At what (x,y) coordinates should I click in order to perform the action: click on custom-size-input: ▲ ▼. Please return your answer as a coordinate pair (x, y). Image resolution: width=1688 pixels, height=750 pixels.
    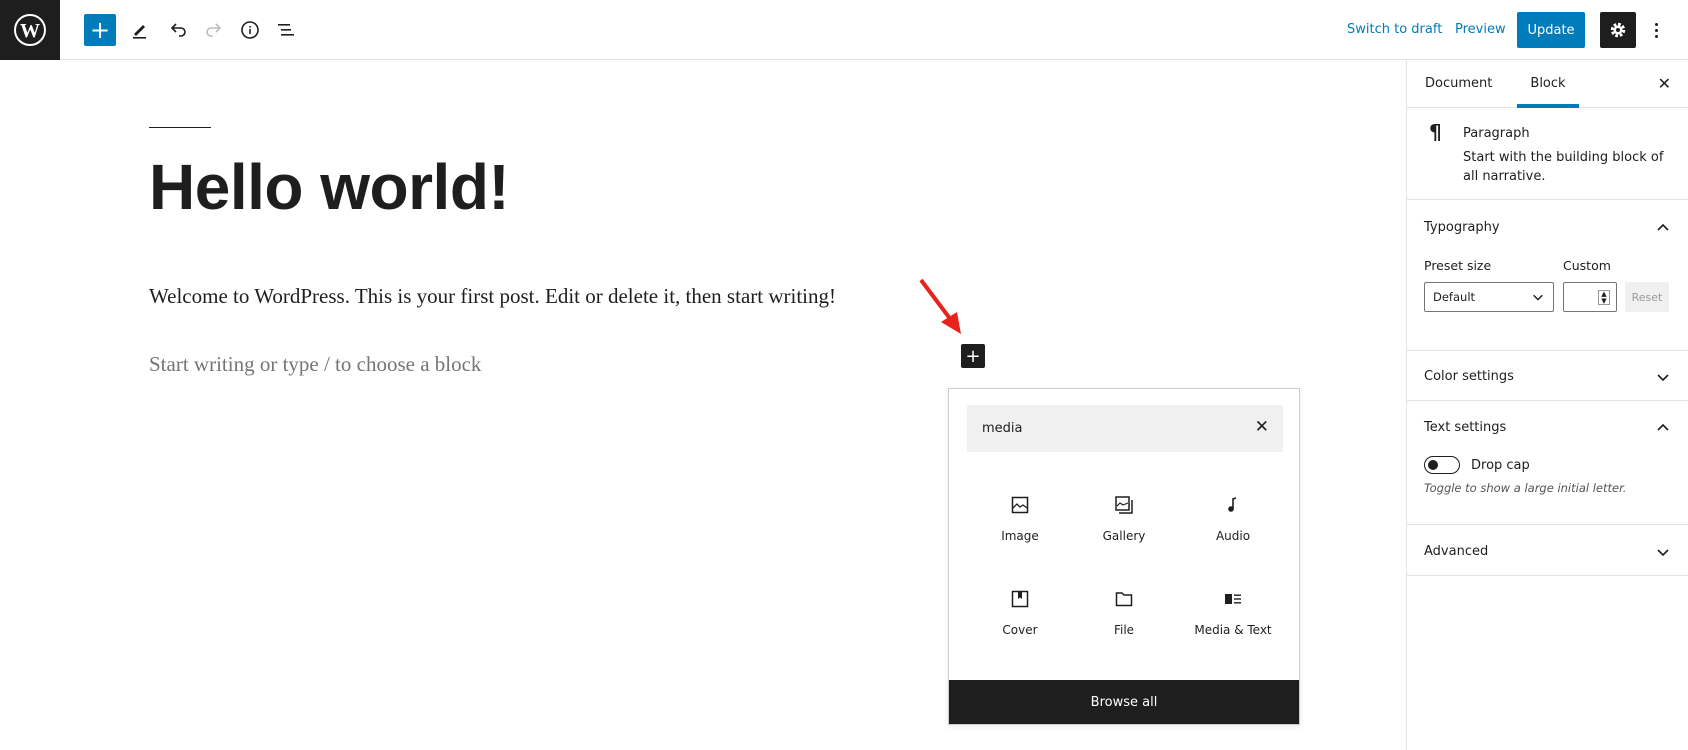
    Looking at the image, I should click on (1590, 297).